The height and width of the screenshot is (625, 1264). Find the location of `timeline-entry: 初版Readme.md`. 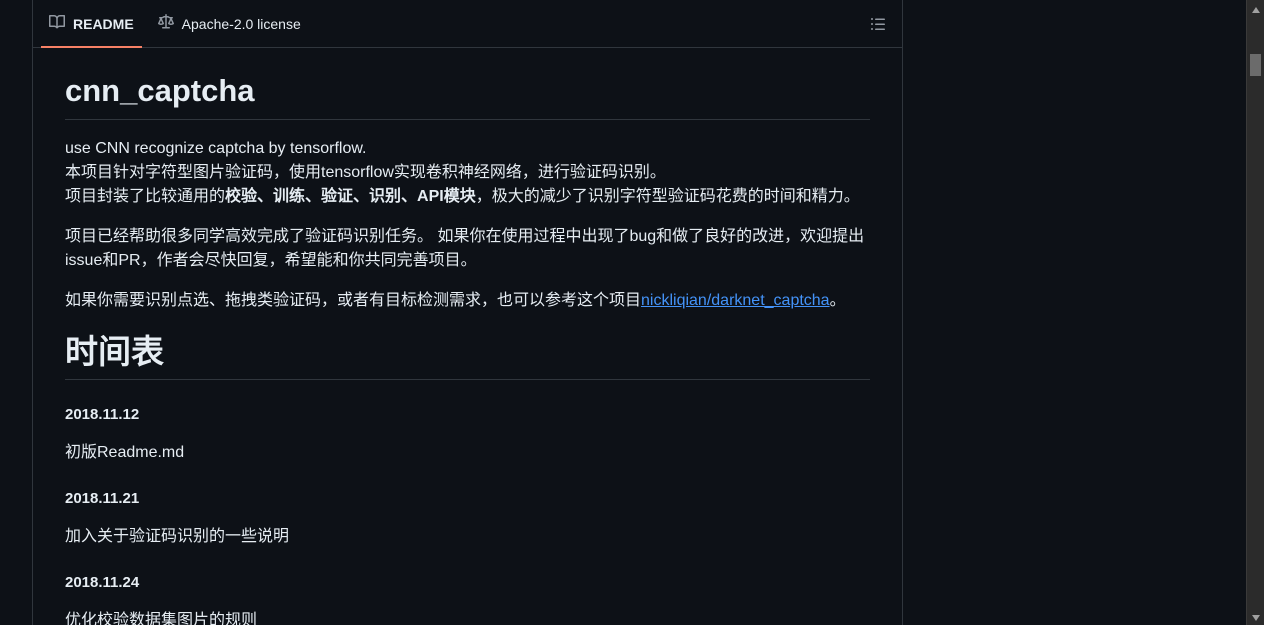

timeline-entry: 初版Readme.md is located at coordinates (125, 453).